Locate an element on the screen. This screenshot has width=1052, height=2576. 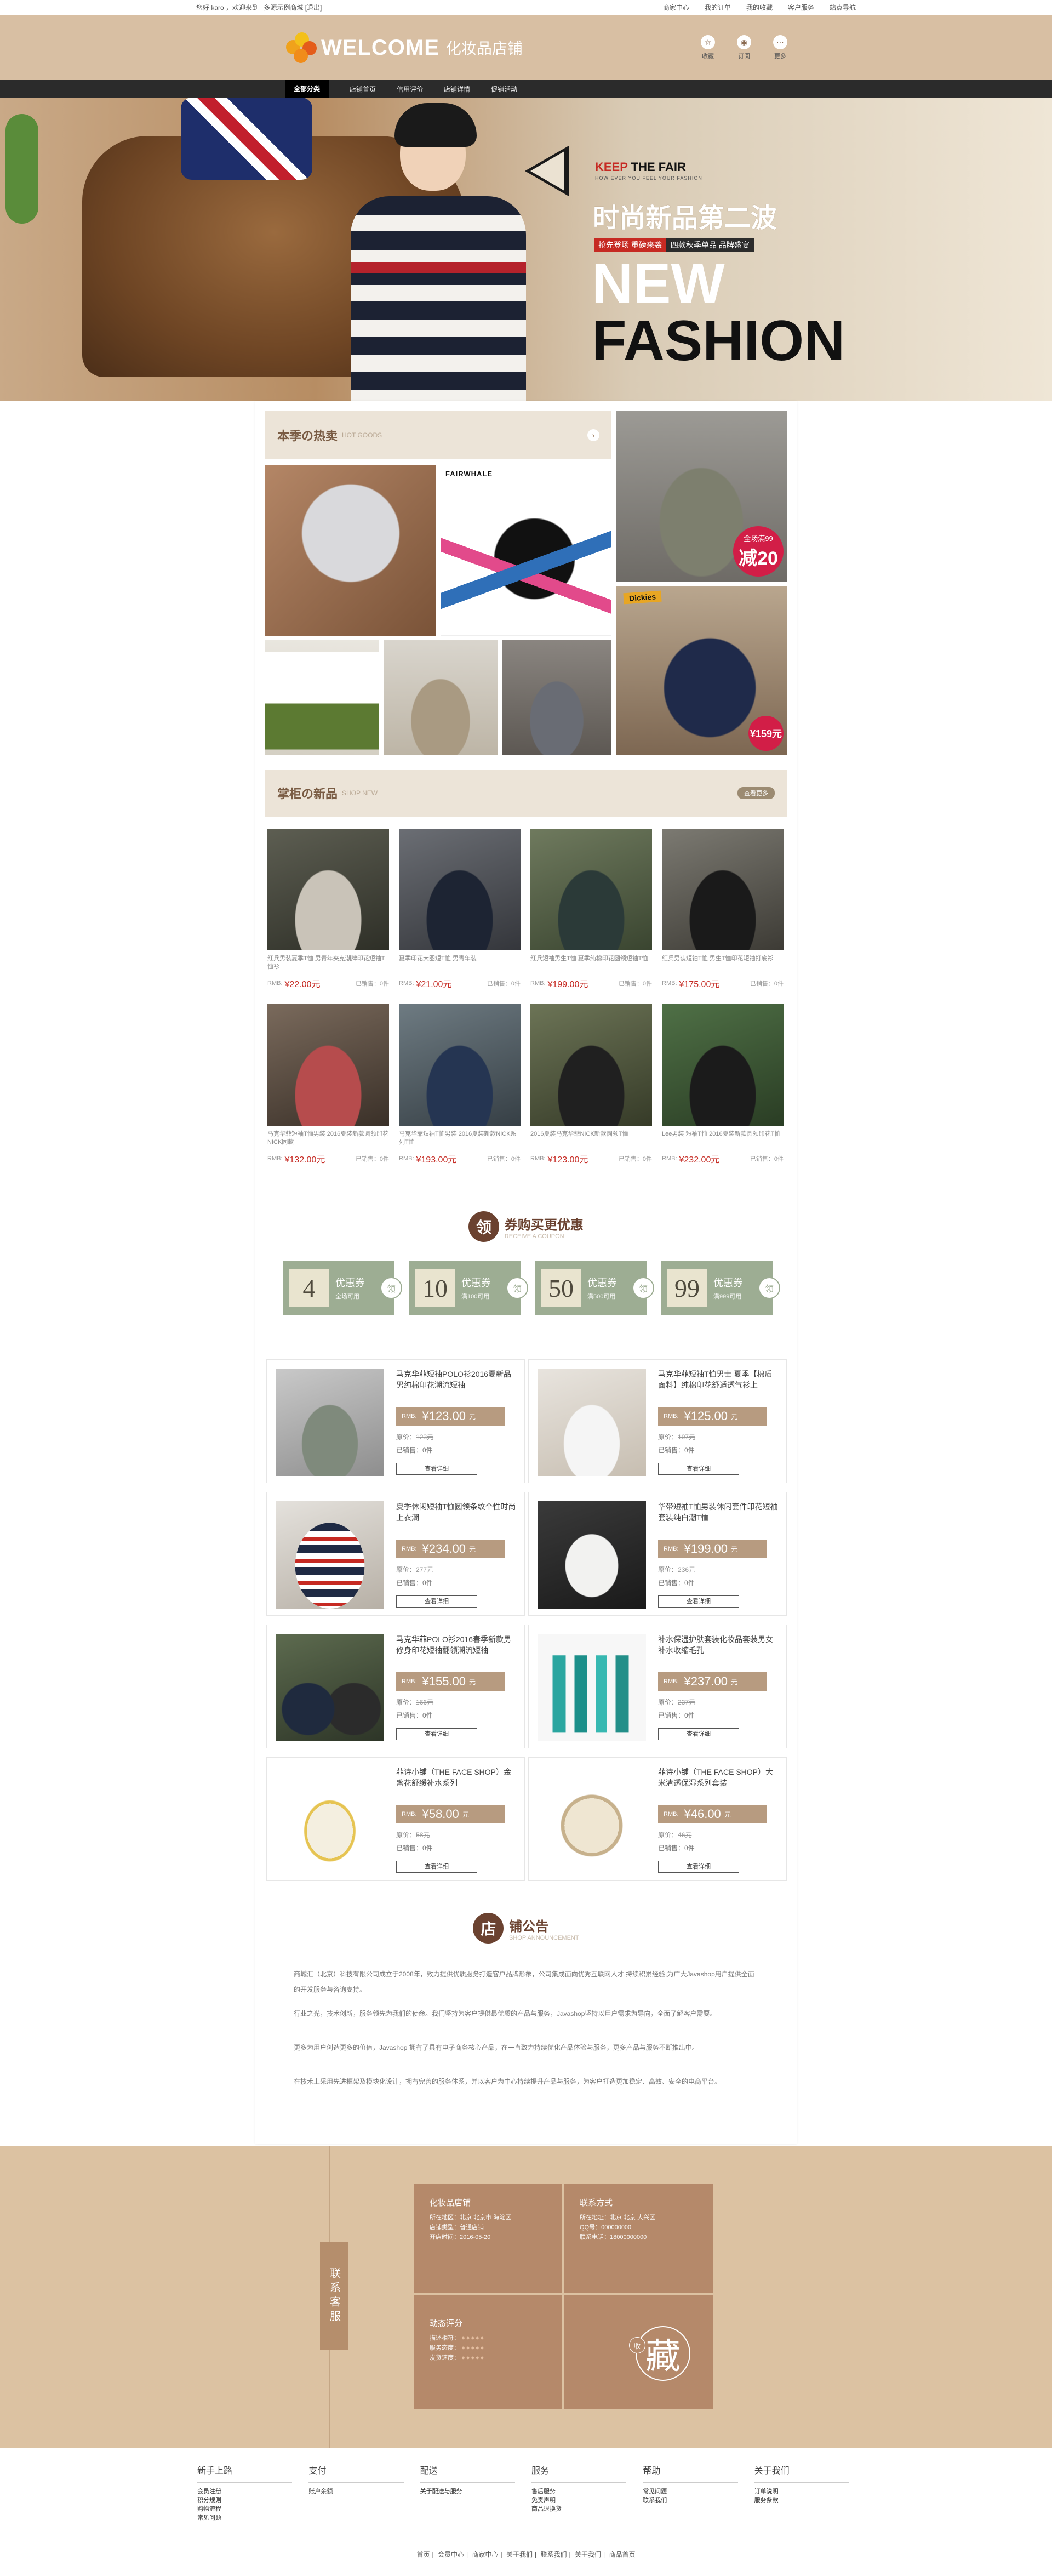
footer-link: 售后服务 is located at coordinates (587, 2491).